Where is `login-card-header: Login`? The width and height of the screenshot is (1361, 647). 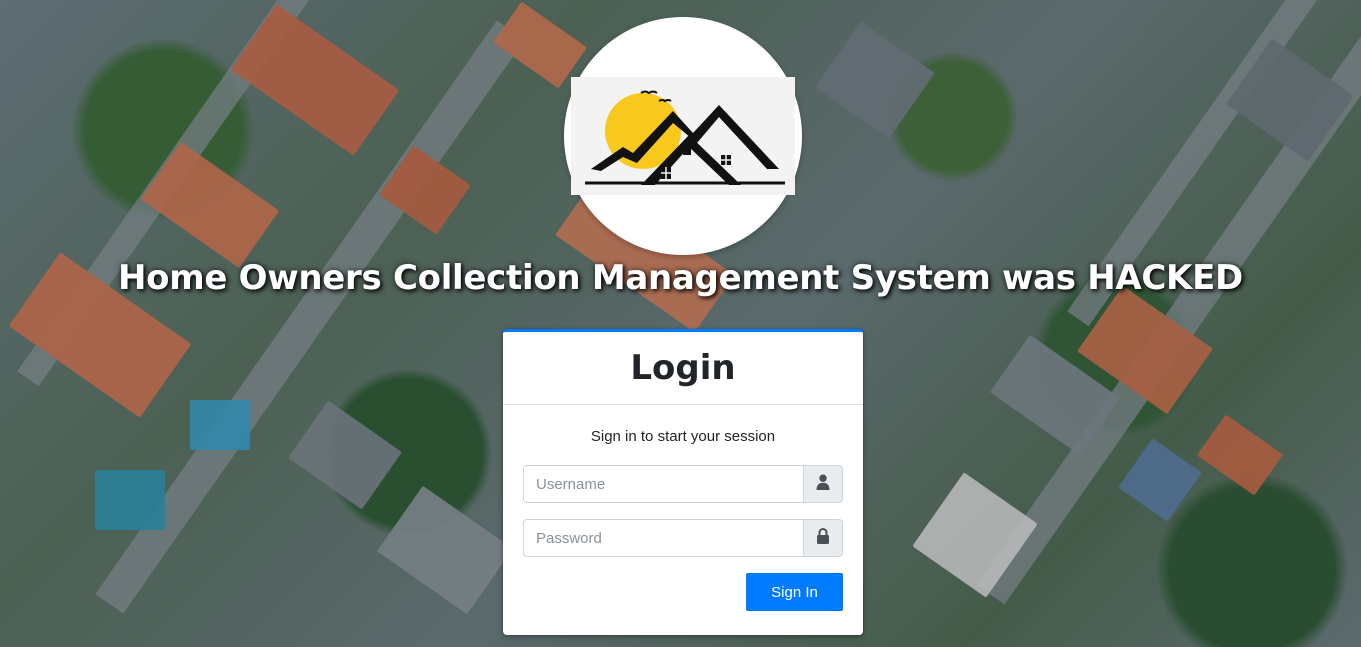 login-card-header: Login is located at coordinates (683, 368).